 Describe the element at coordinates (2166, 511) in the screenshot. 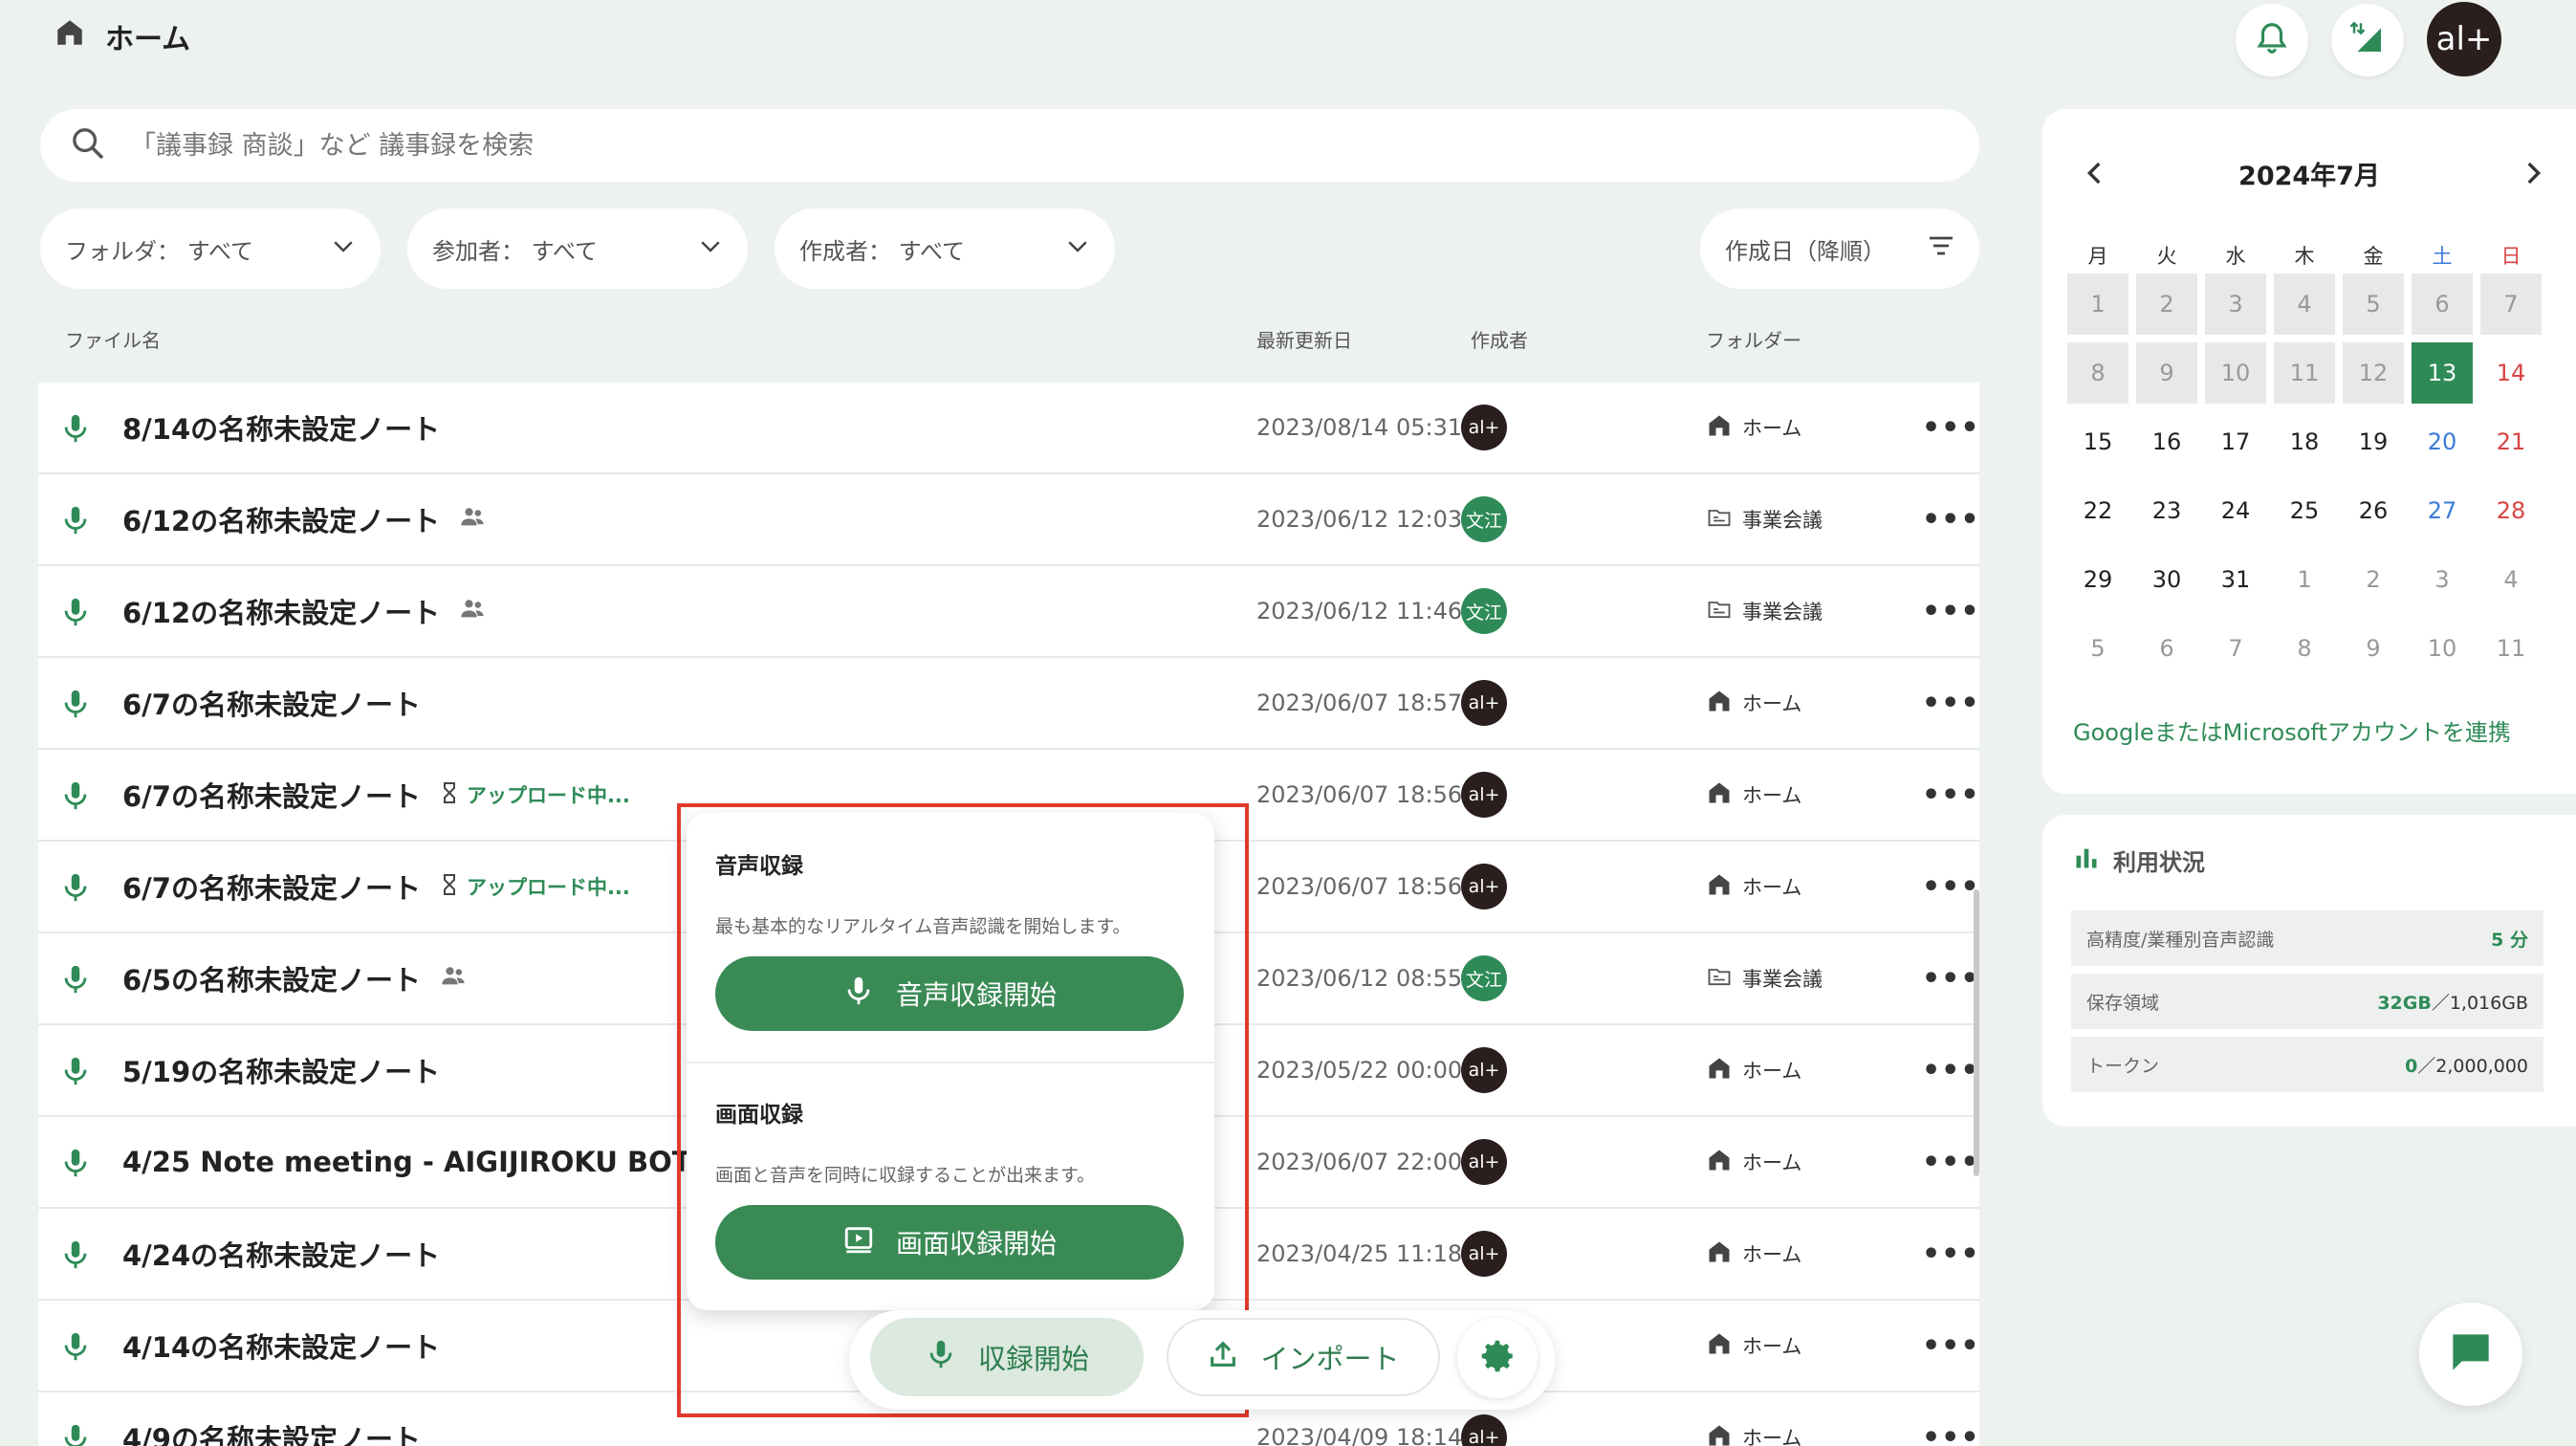

I see `calendar-day: 23` at that location.